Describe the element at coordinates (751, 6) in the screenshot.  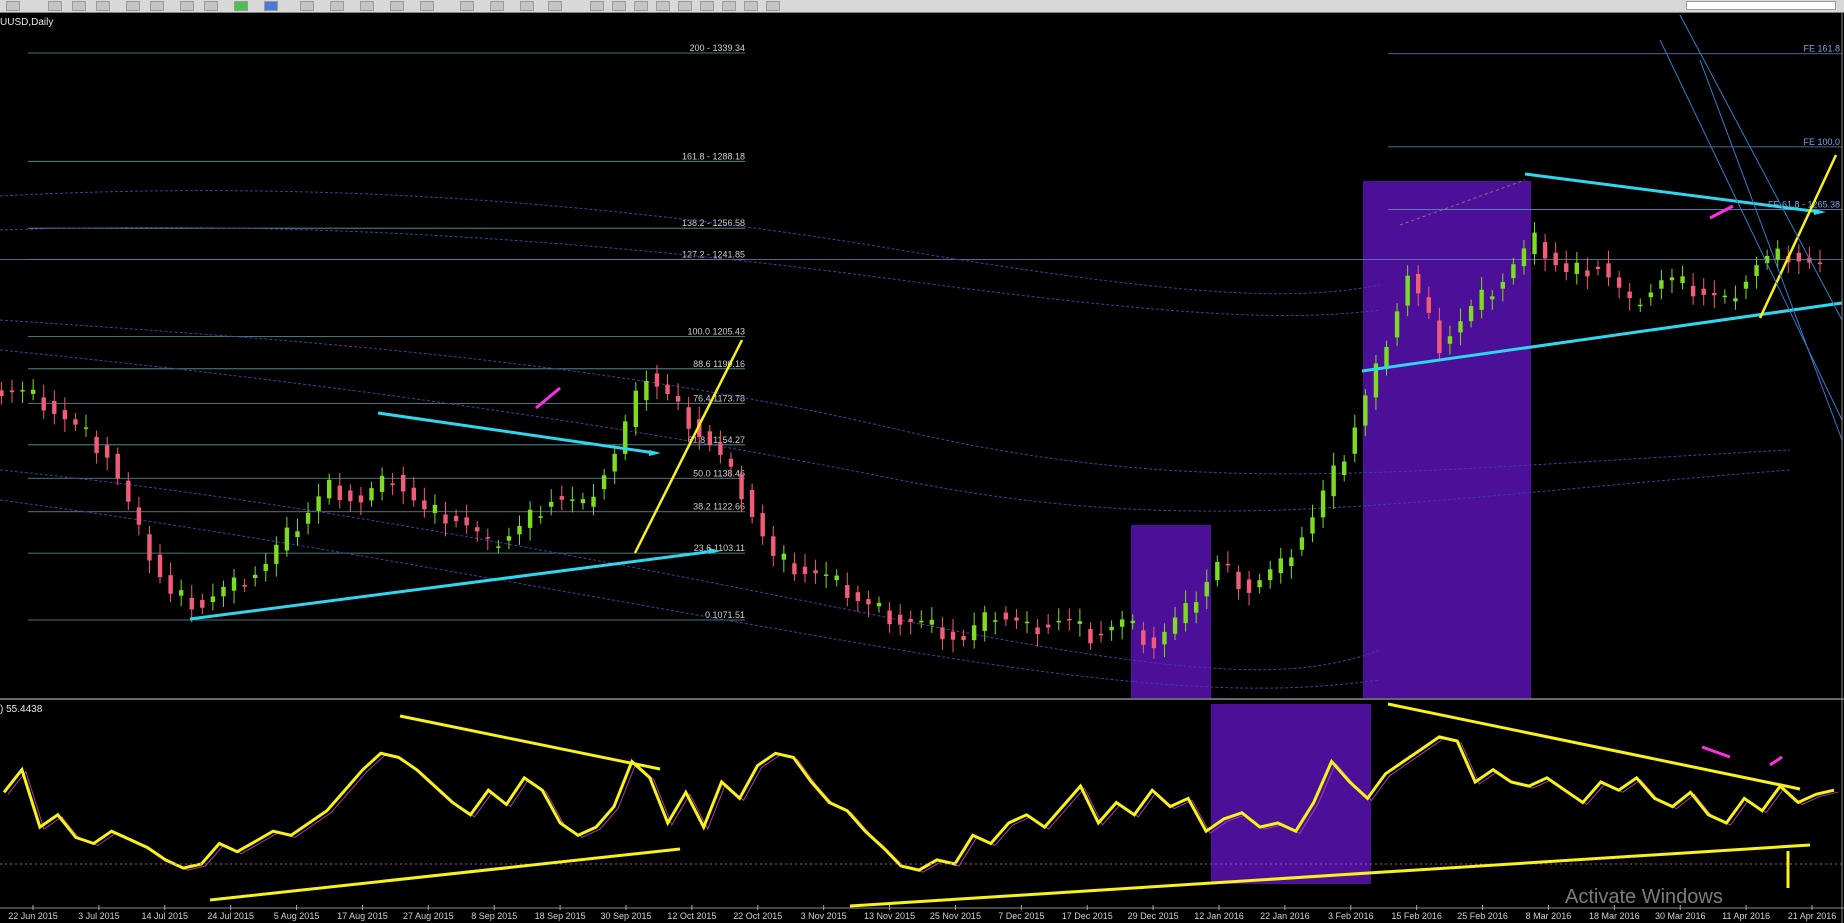
I see `tf-w1-button` at that location.